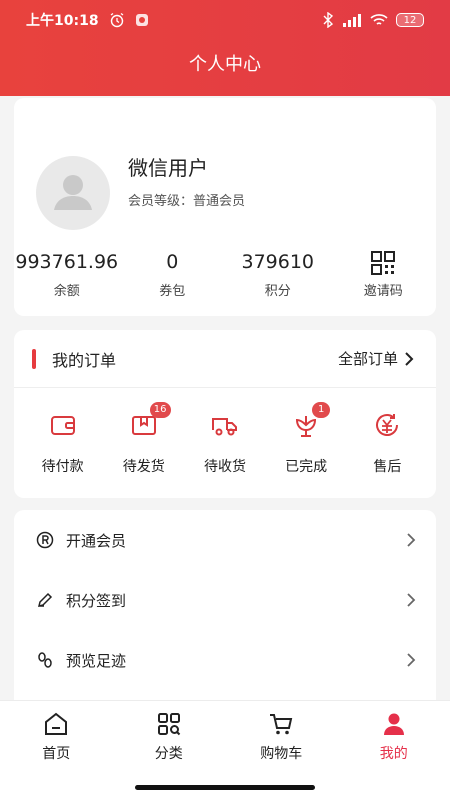  Describe the element at coordinates (168, 754) in the screenshot. I see `tab-label: 分类` at that location.